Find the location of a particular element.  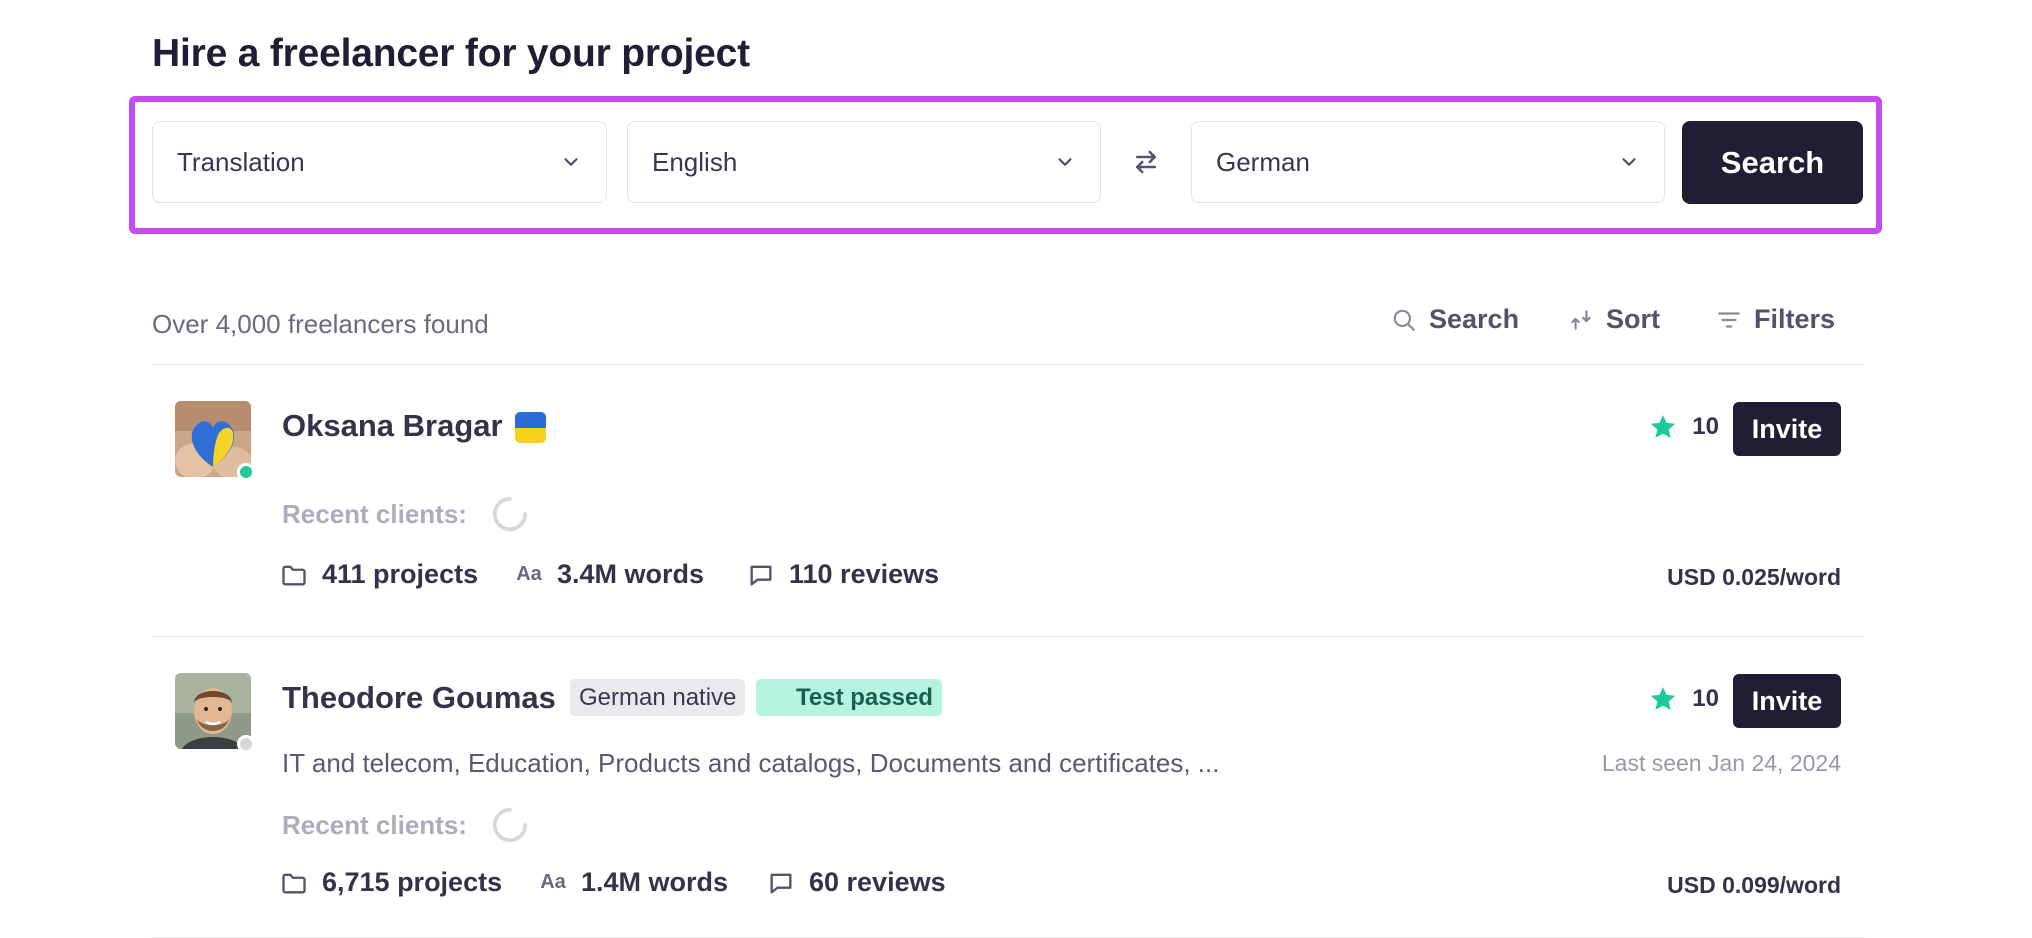

offline-status-dot is located at coordinates (246, 744).